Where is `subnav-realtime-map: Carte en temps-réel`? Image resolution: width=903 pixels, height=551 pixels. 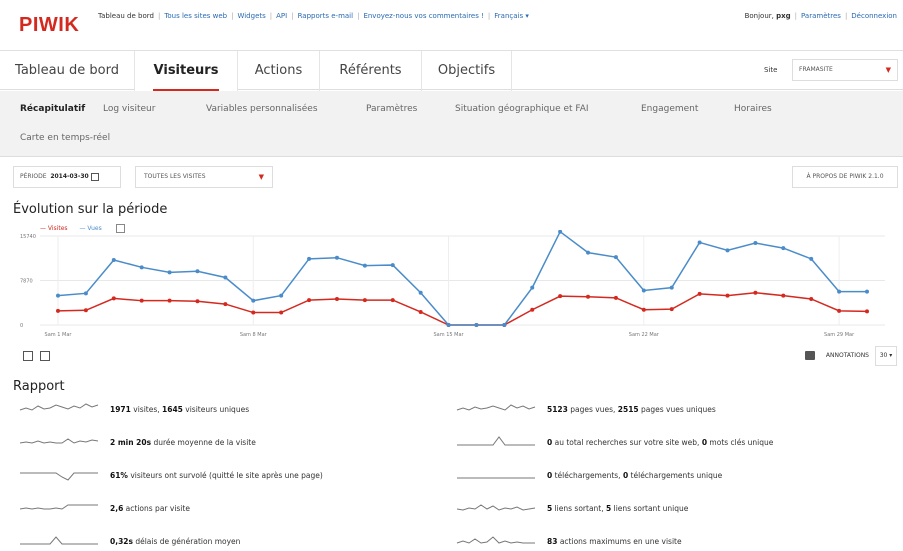 subnav-realtime-map: Carte en temps-réel is located at coordinates (65, 138).